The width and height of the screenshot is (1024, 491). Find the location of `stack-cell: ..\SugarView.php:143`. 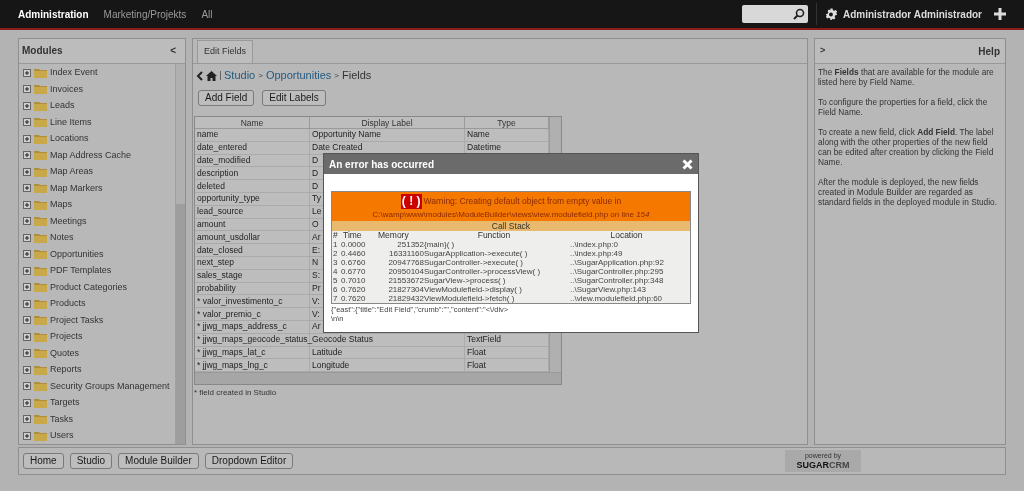

stack-cell: ..\SugarView.php:143 is located at coordinates (608, 289).